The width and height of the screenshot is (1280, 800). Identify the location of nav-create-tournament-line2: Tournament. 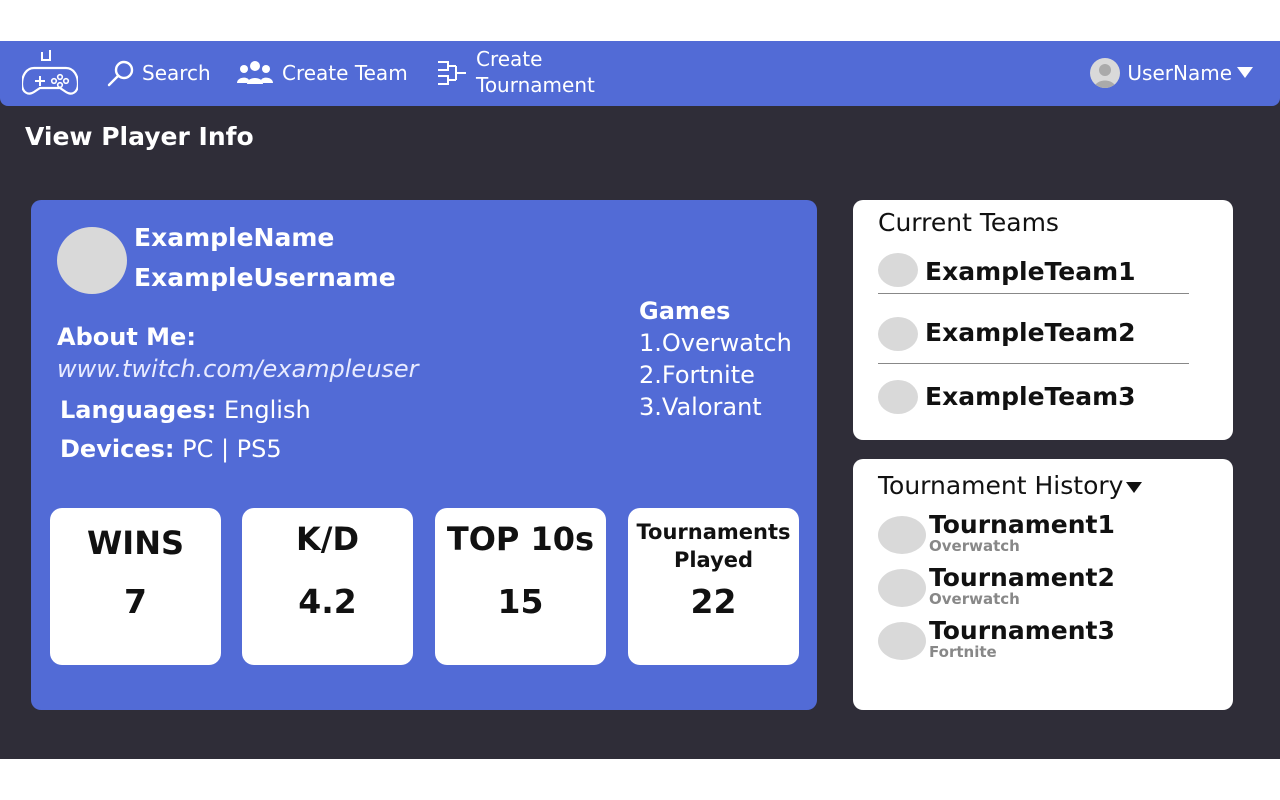
(535, 85).